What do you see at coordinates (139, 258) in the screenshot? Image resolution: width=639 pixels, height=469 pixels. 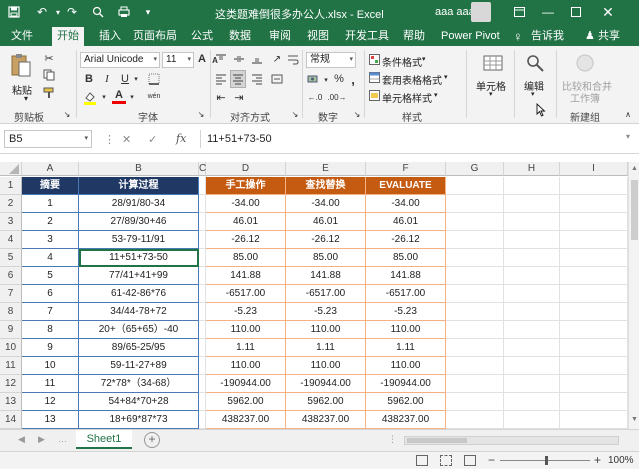 I see `cell-b: 11+51+73-50` at bounding box center [139, 258].